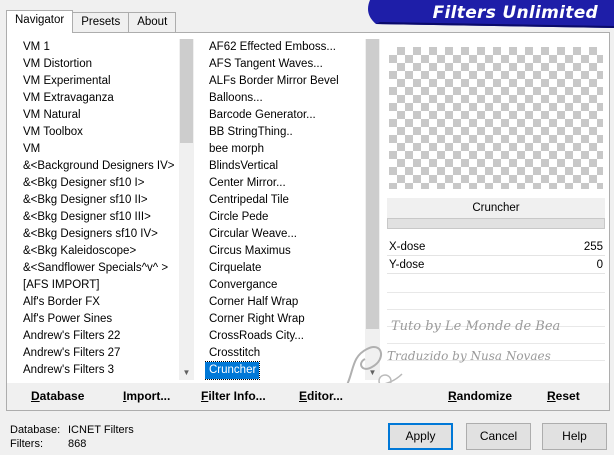 The height and width of the screenshot is (455, 614). What do you see at coordinates (99, 336) in the screenshot?
I see `category-item: Andrew's Filters 22` at bounding box center [99, 336].